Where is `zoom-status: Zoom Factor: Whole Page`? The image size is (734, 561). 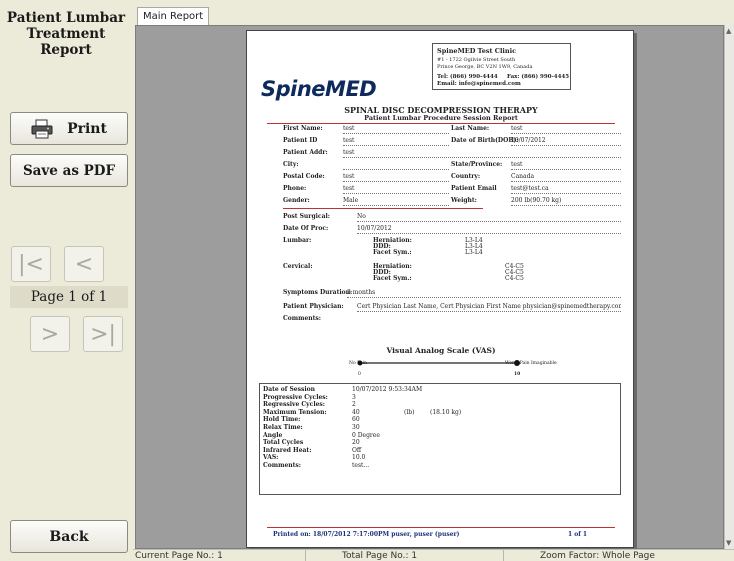 zoom-status: Zoom Factor: Whole Page is located at coordinates (597, 556).